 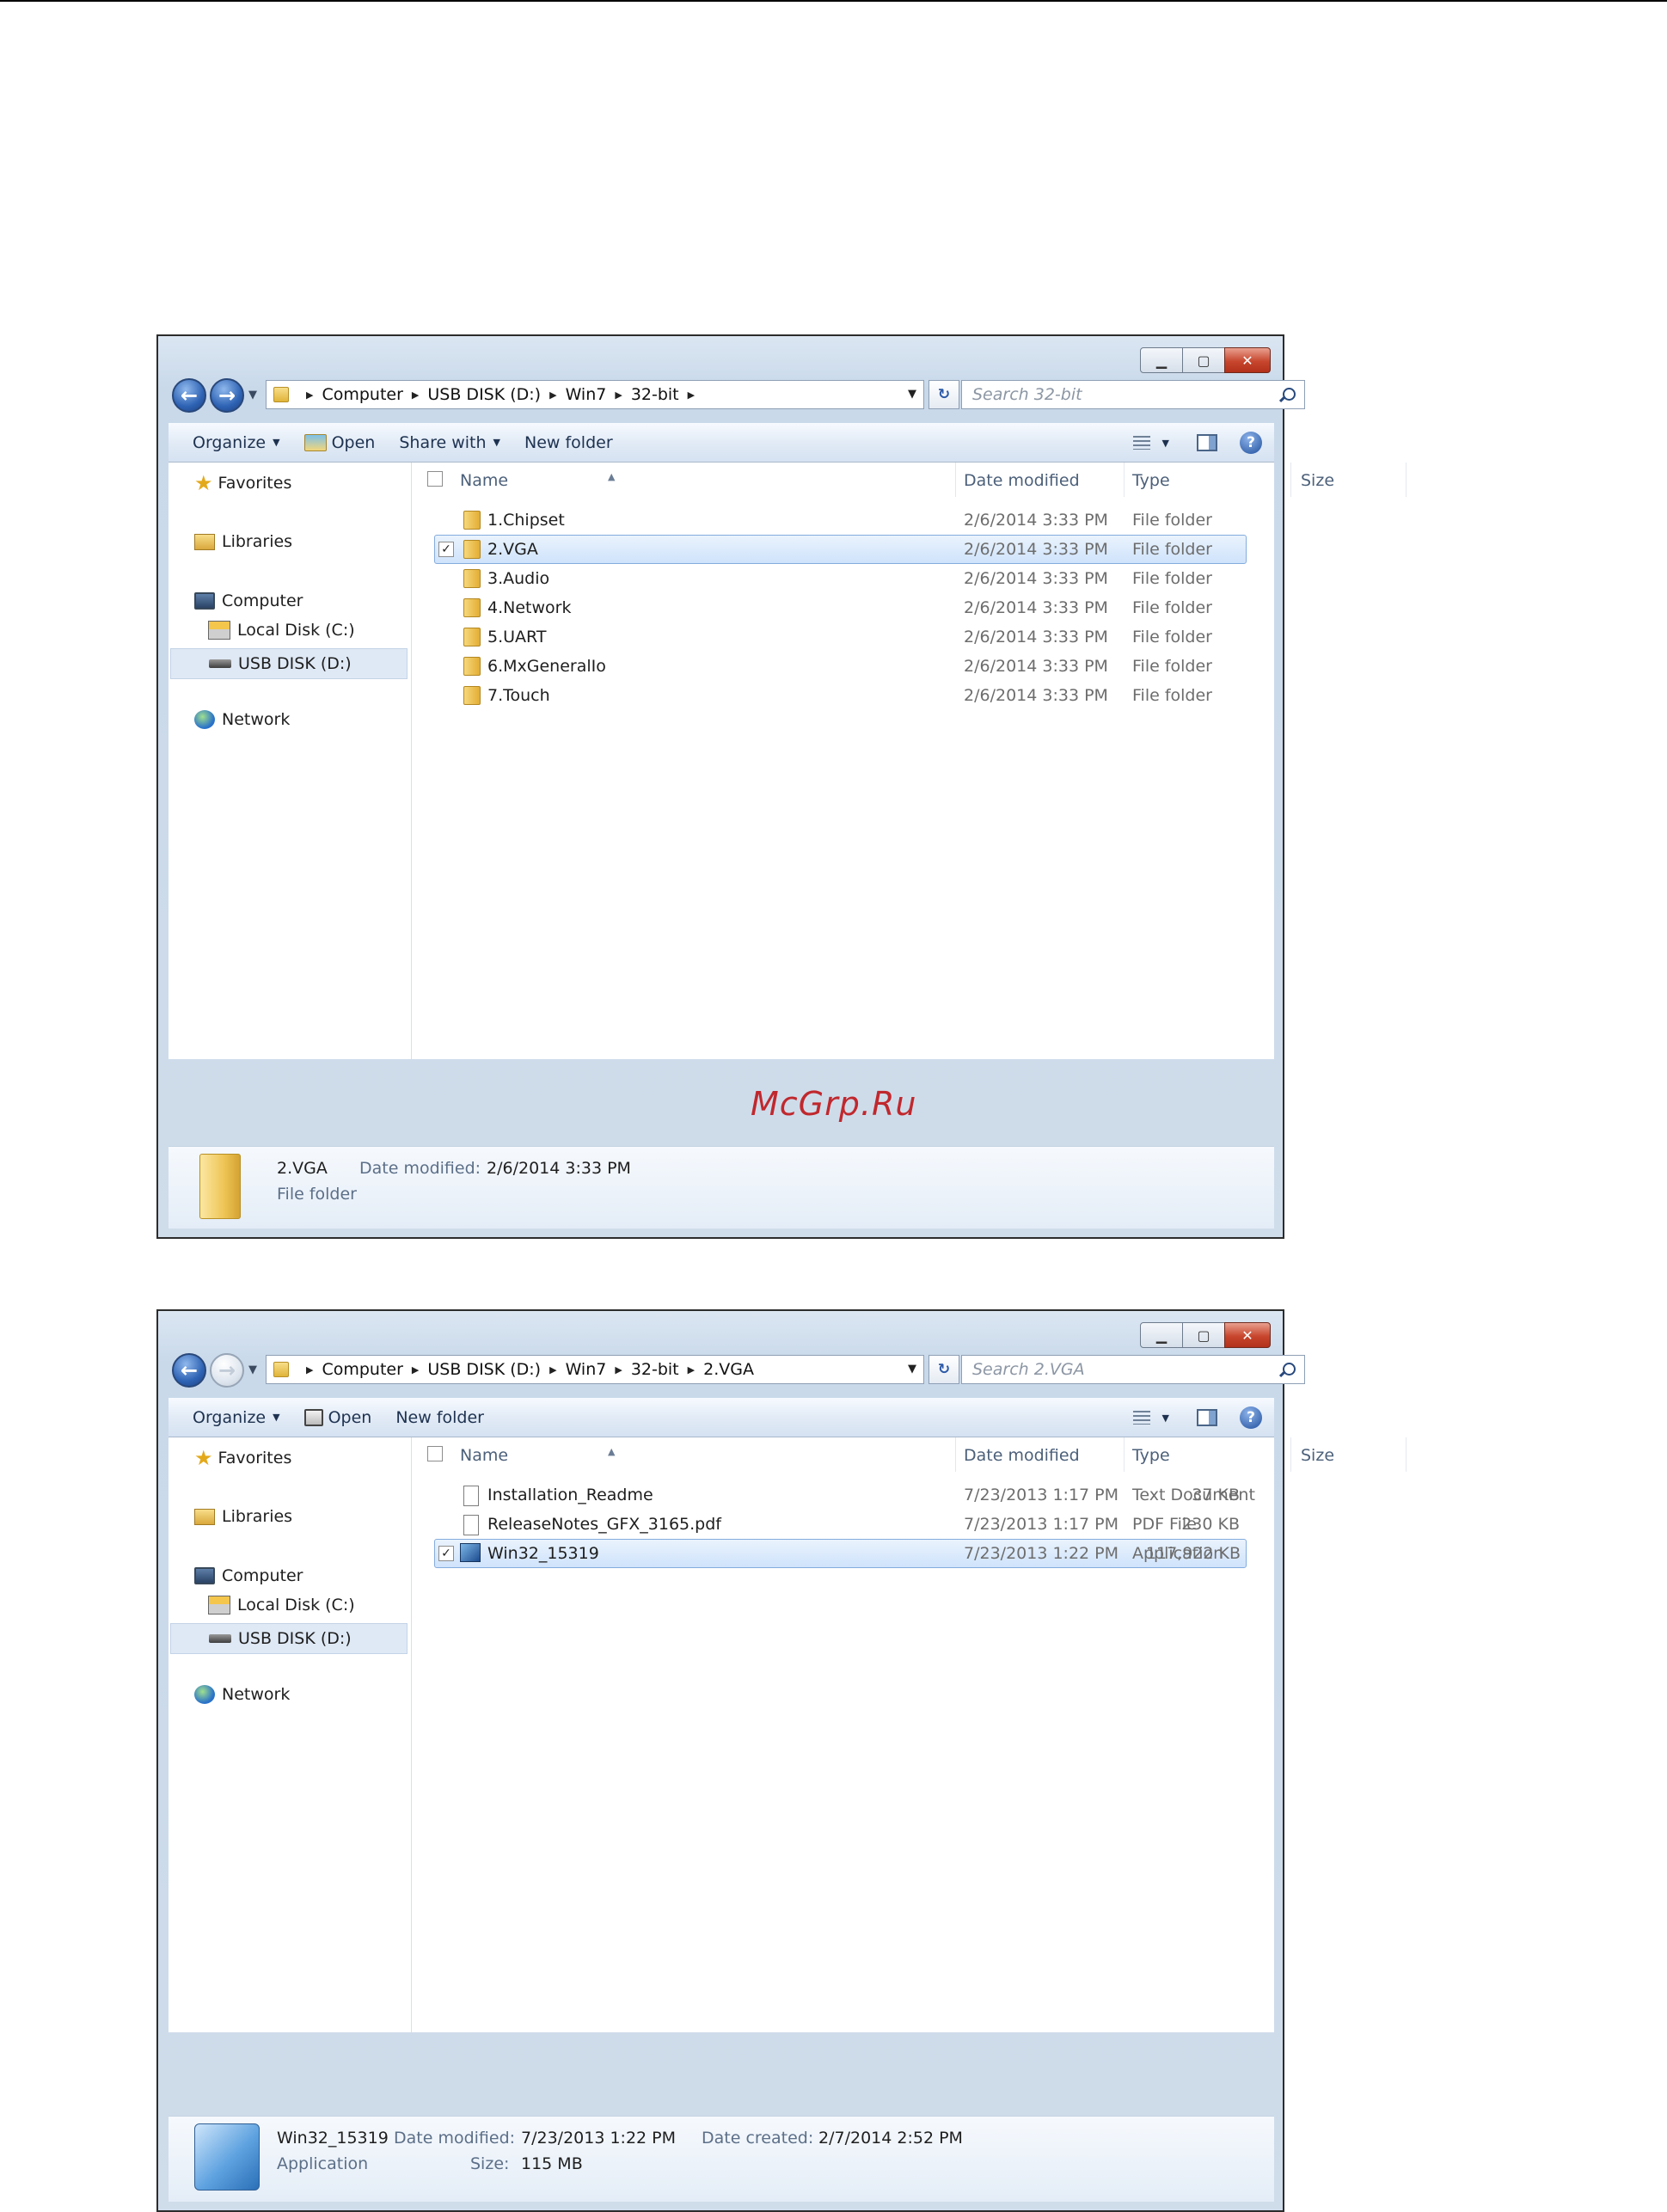 I want to click on list-item: 1.Chipset 2/6/2014 3:33 PM File folder, so click(x=843, y=520).